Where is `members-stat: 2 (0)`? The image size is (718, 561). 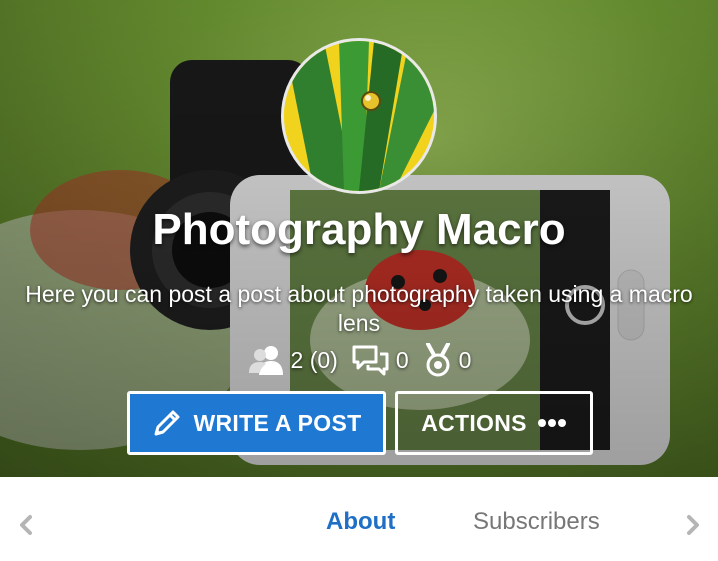 members-stat: 2 (0) is located at coordinates (292, 360).